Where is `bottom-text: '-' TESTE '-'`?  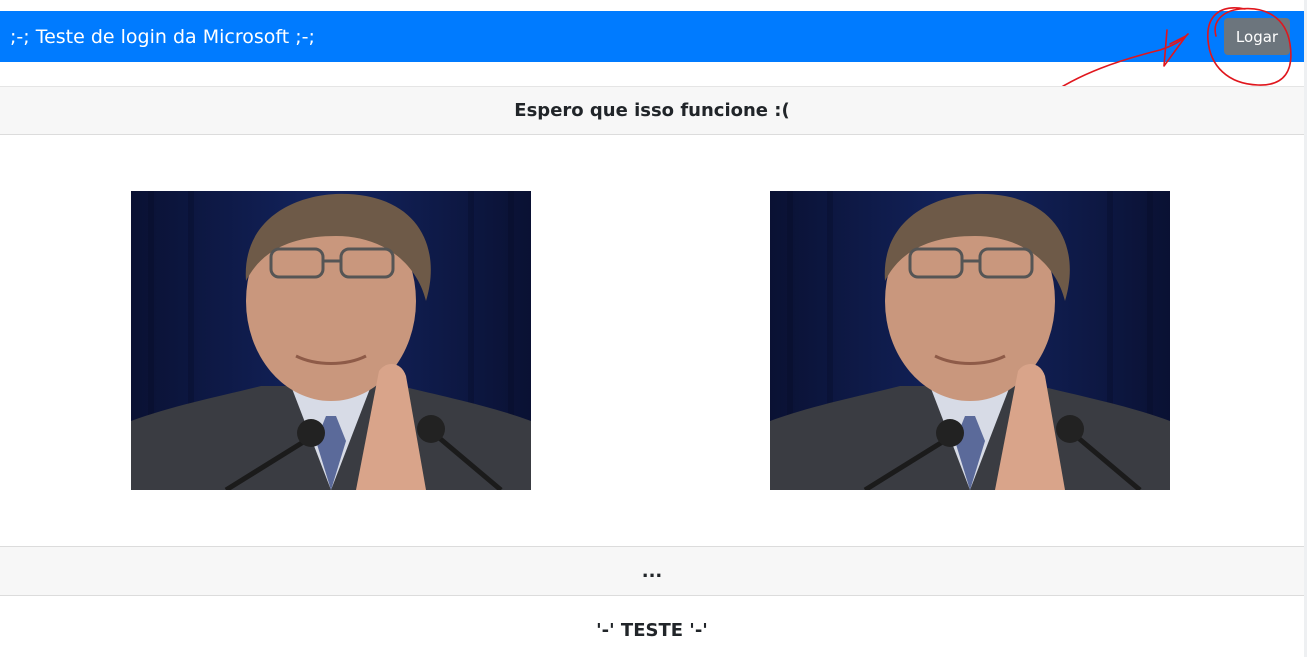
bottom-text: '-' TESTE '-' is located at coordinates (652, 630).